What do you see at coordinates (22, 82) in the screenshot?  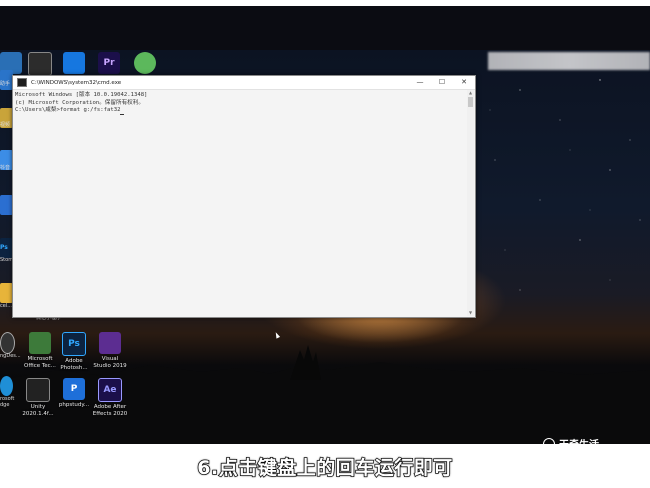 I see `cmd-app-icon` at bounding box center [22, 82].